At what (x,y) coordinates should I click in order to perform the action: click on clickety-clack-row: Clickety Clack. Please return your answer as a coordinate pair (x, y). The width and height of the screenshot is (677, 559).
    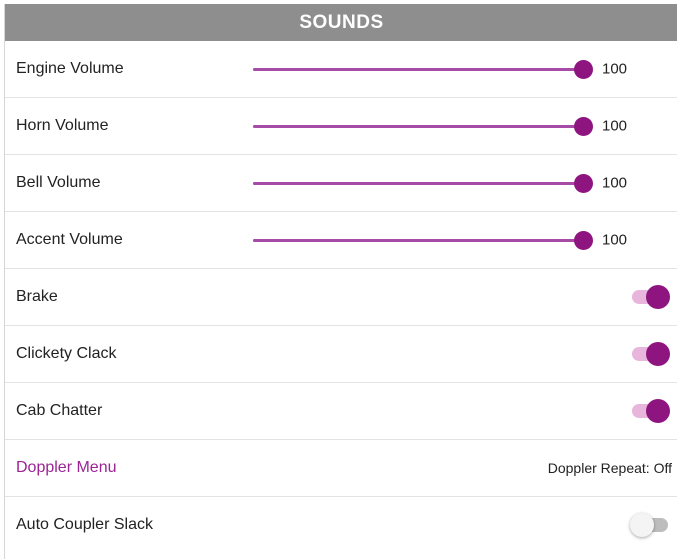
    Looking at the image, I should click on (341, 354).